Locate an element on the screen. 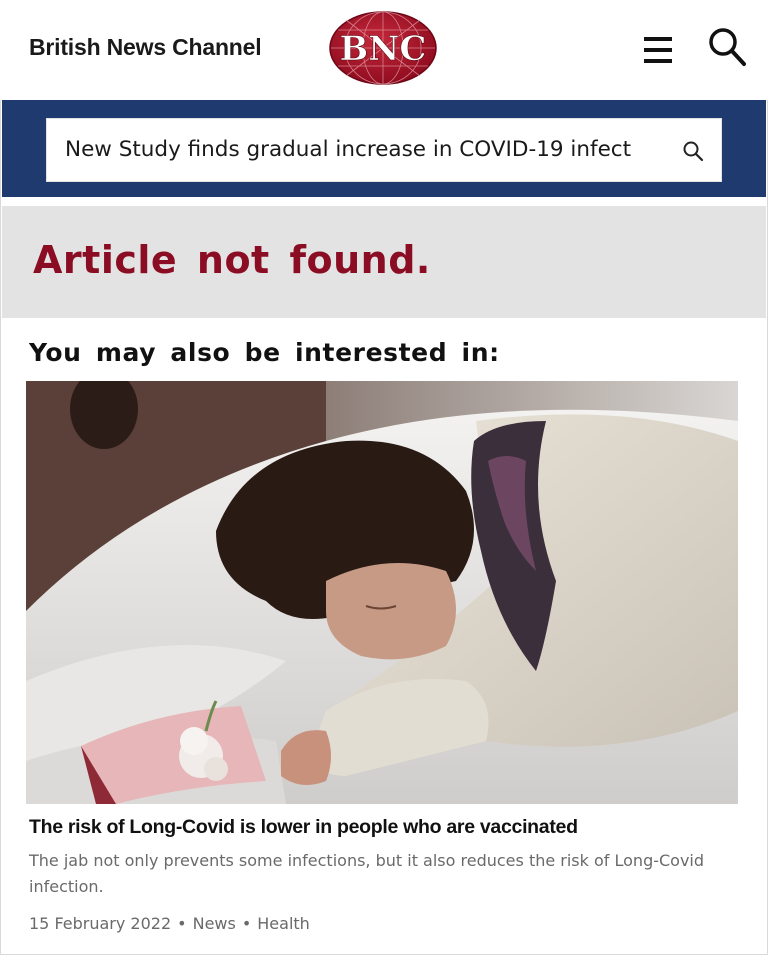 This screenshot has height=955, width=768. search-box is located at coordinates (384, 150).